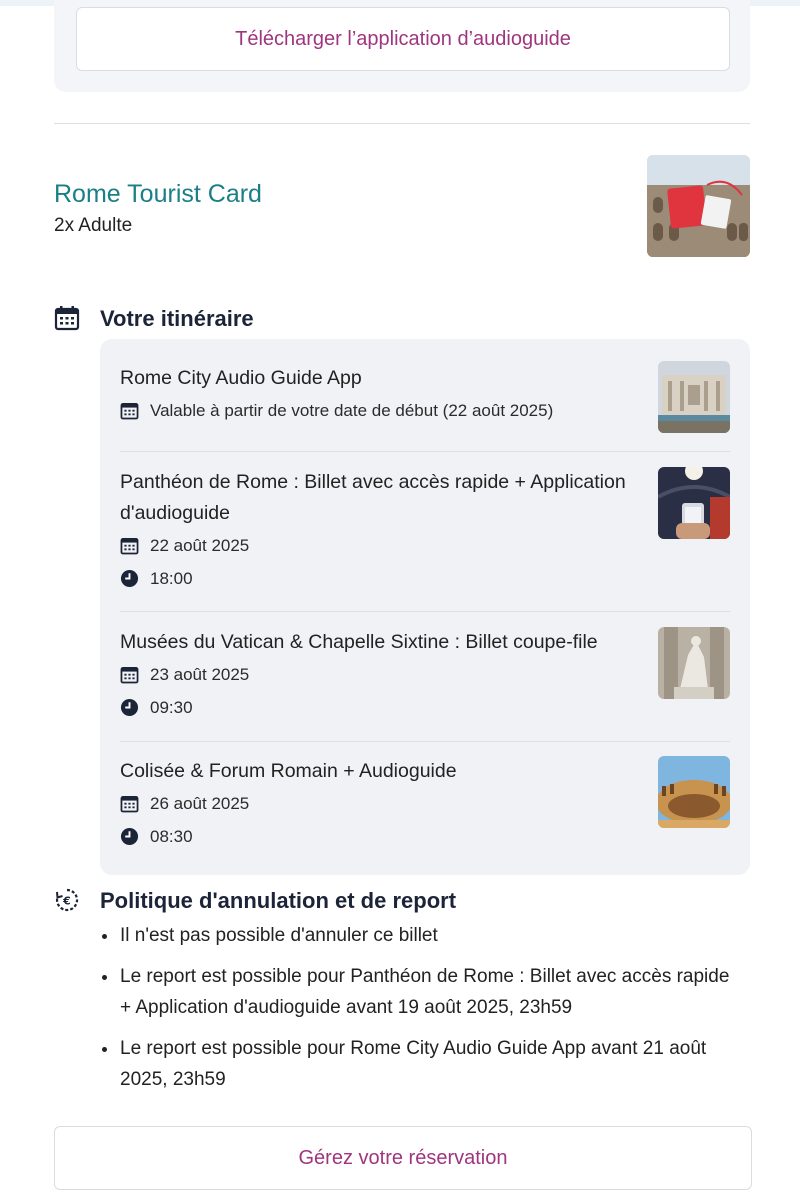 The image size is (800, 1200). I want to click on policy-heading: Politique d'annulation et de report, so click(278, 900).